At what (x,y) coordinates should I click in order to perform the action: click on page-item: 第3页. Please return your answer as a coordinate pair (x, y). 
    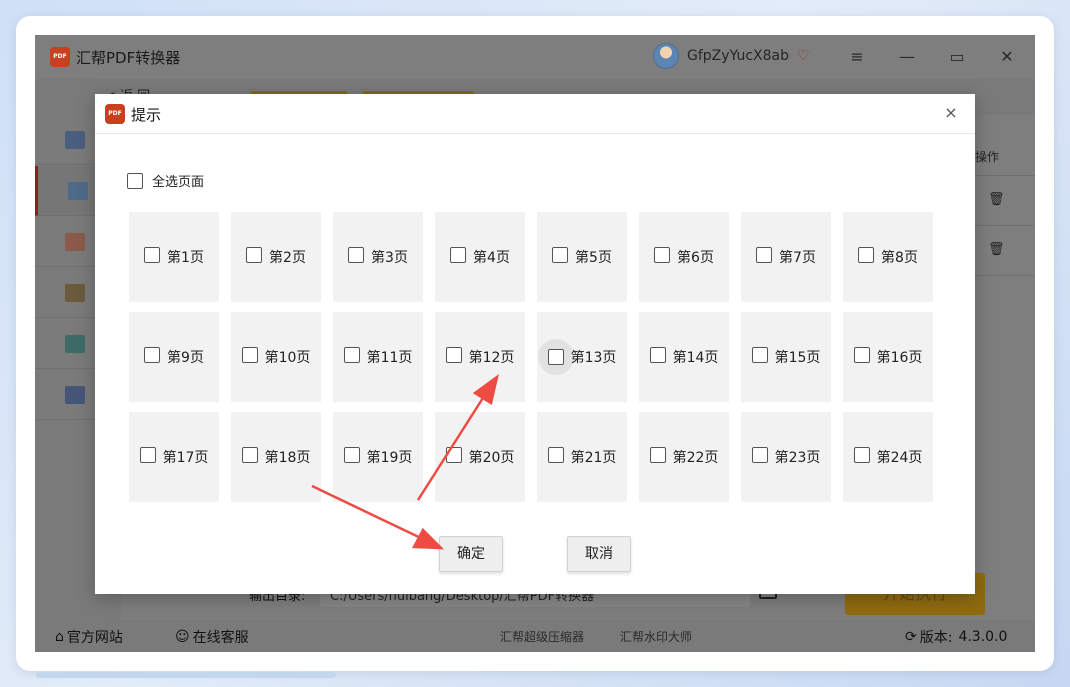
    Looking at the image, I should click on (378, 257).